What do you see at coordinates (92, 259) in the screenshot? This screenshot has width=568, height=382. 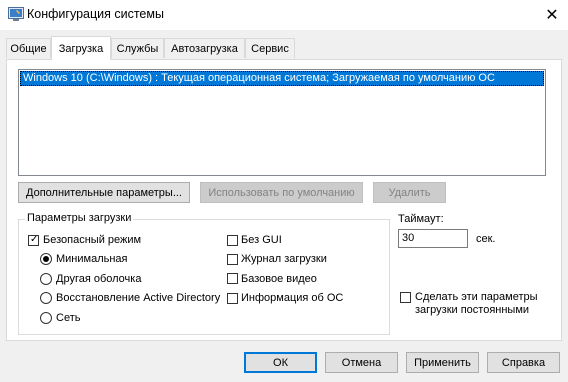 I see `radio-minimal-label: Минимальная` at bounding box center [92, 259].